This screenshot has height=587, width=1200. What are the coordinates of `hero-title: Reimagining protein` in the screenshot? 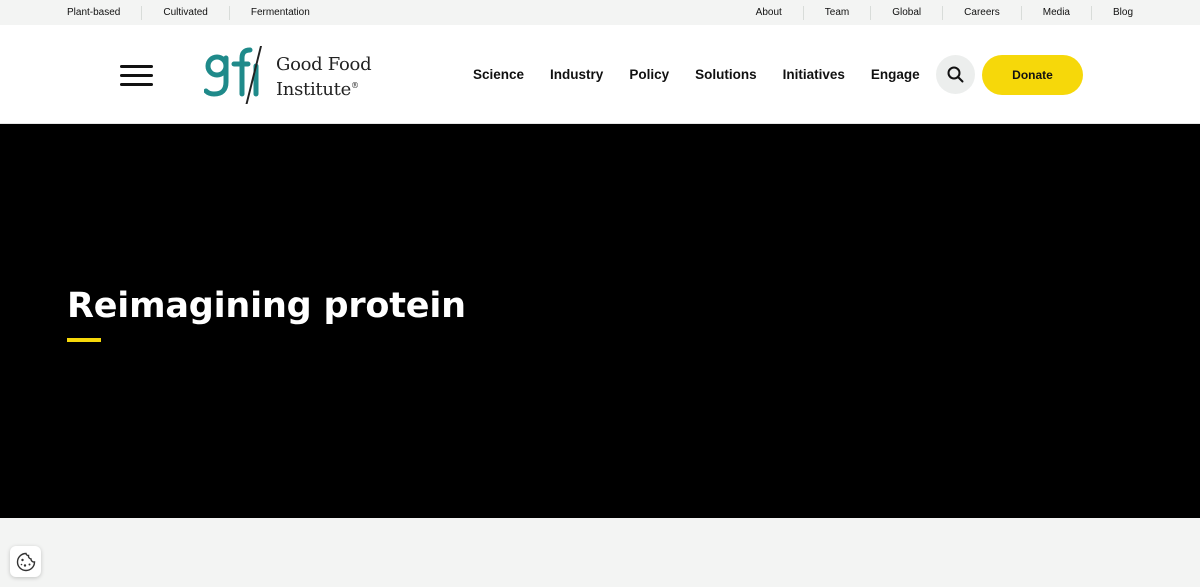 It's located at (266, 306).